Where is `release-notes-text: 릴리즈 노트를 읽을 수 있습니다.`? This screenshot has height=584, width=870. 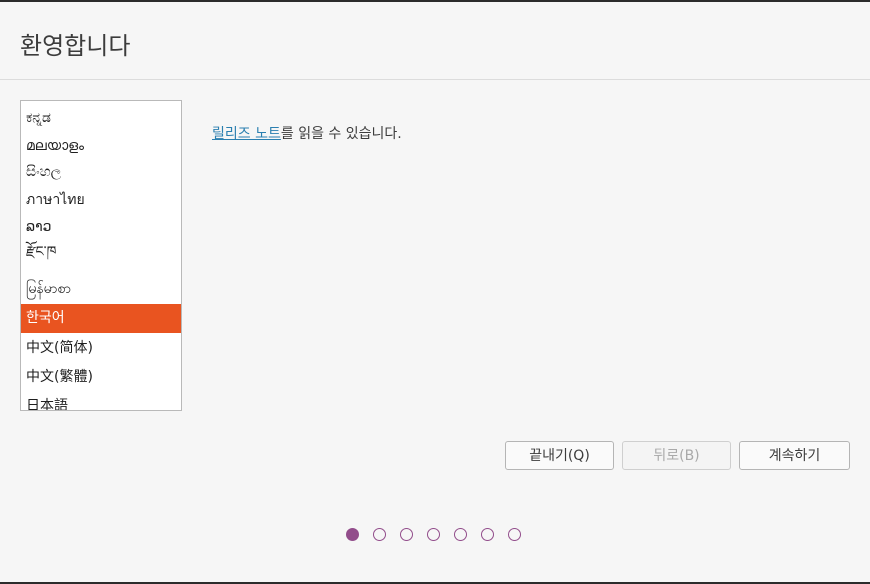
release-notes-text: 릴리즈 노트를 읽을 수 있습니다. is located at coordinates (307, 133).